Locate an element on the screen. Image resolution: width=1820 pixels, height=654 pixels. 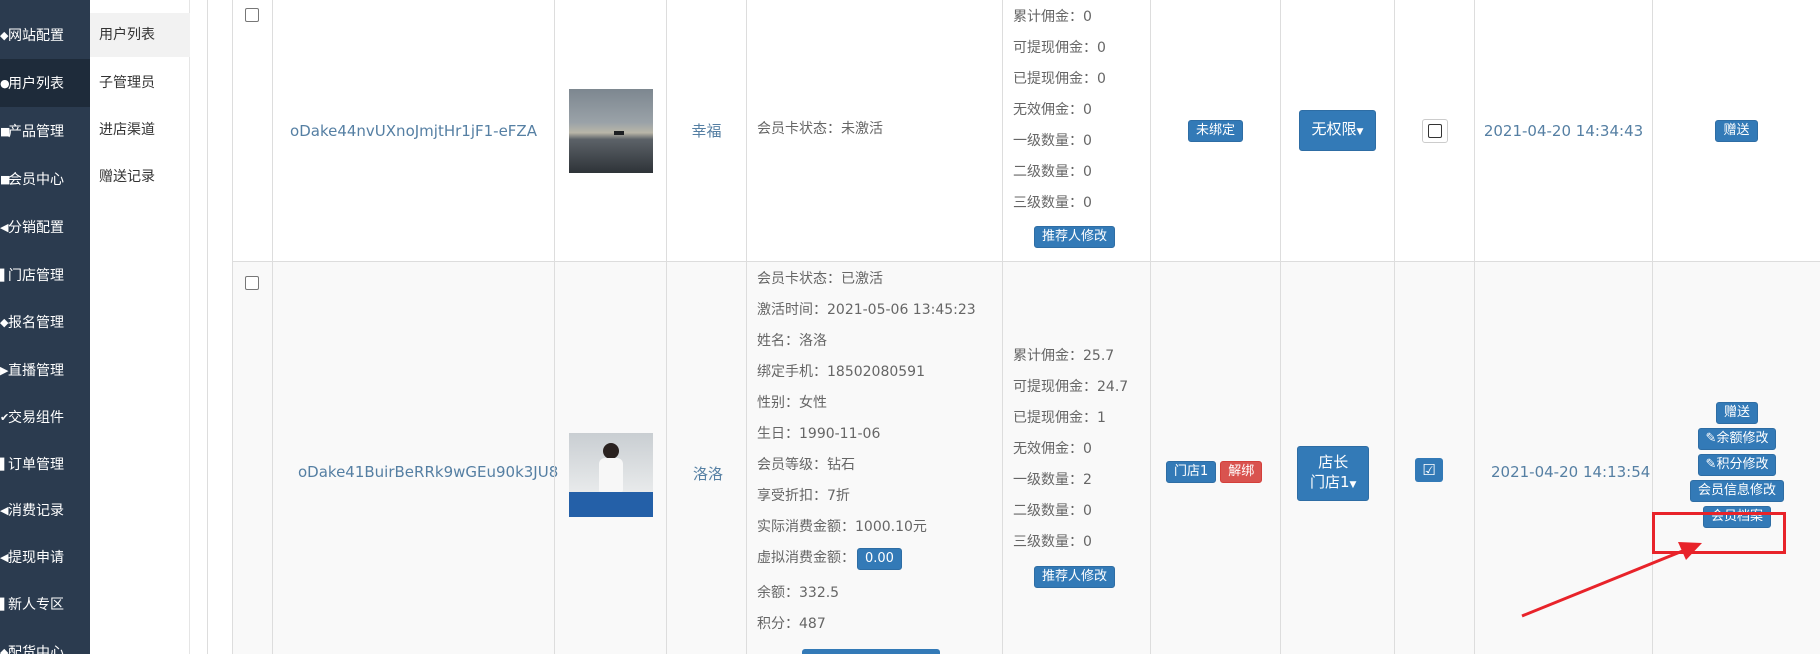
share-icon: ◀ is located at coordinates (4, 227).